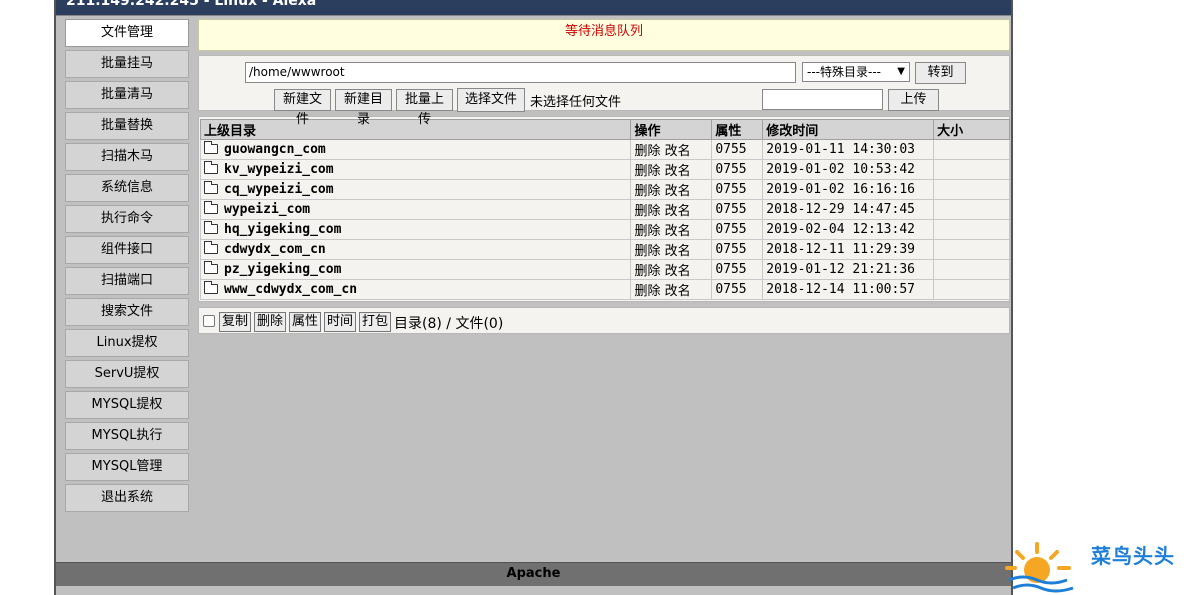 This screenshot has height=595, width=1188. Describe the element at coordinates (1133, 556) in the screenshot. I see `watermark-text: 菜鸟头头` at that location.